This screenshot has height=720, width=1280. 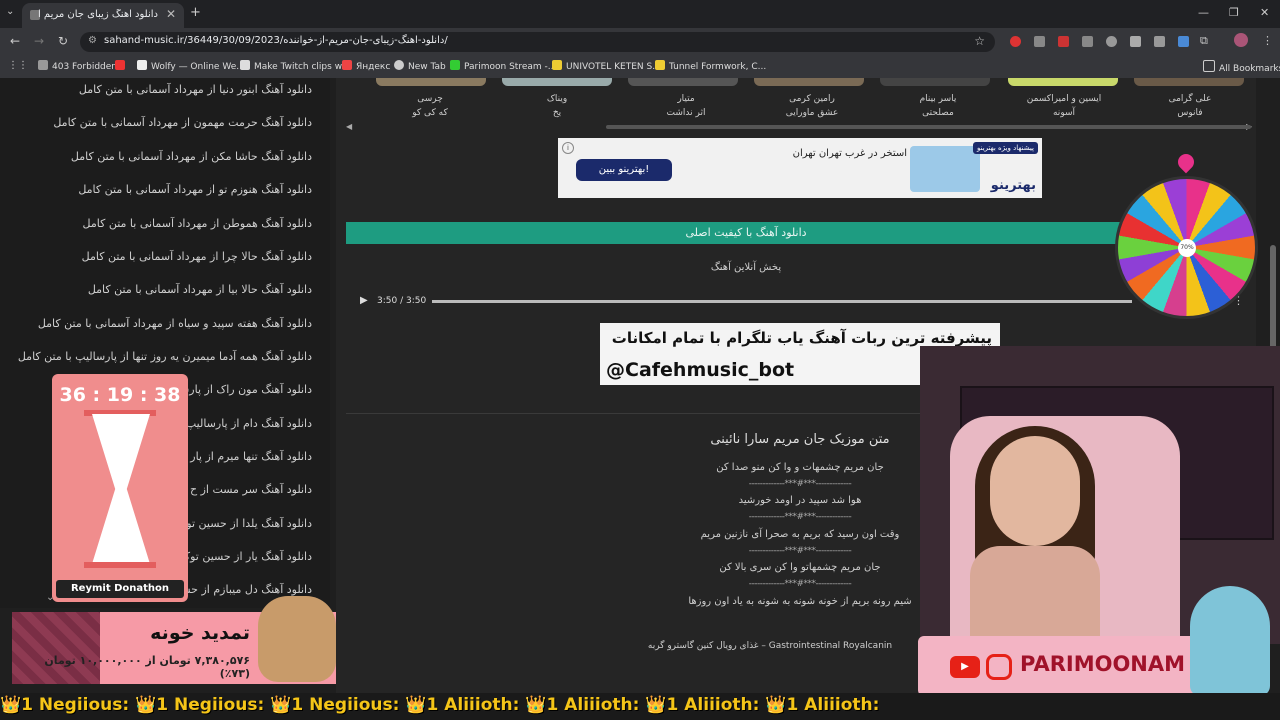 What do you see at coordinates (686, 106) in the screenshot?
I see `artist-card: متیار اثر نداشت` at bounding box center [686, 106].